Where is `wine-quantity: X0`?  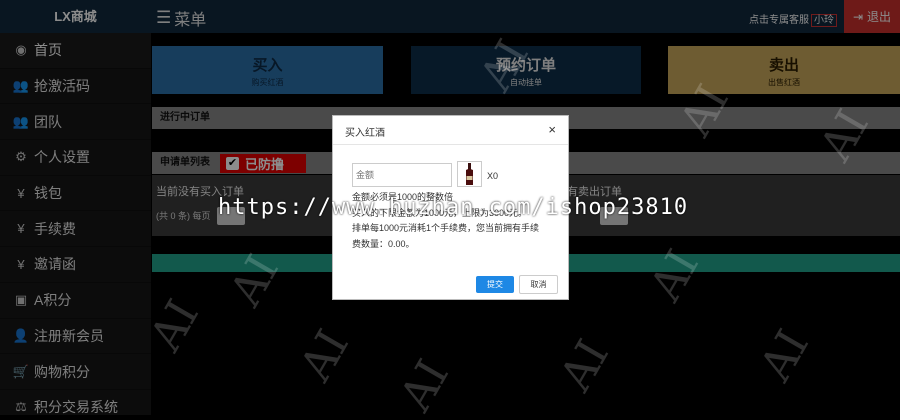
wine-quantity: X0 is located at coordinates (493, 176).